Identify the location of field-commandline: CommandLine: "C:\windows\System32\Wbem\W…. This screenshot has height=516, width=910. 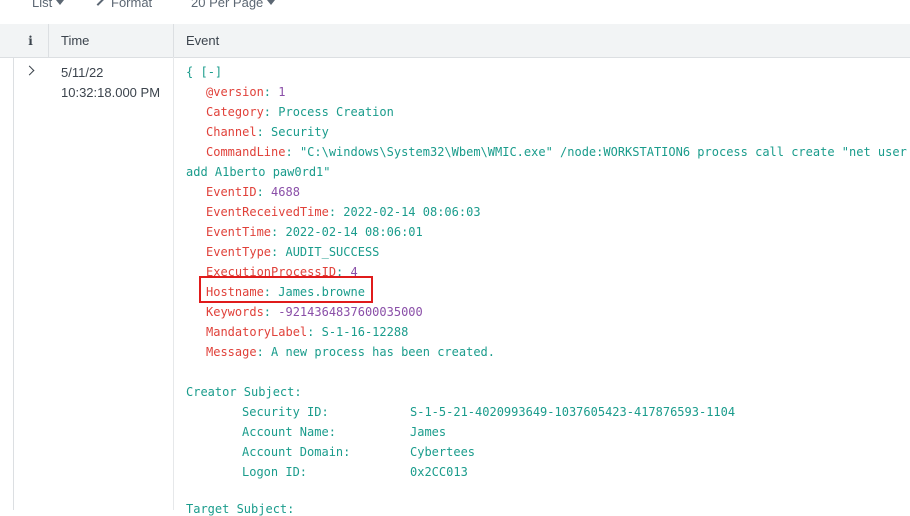
(558, 152).